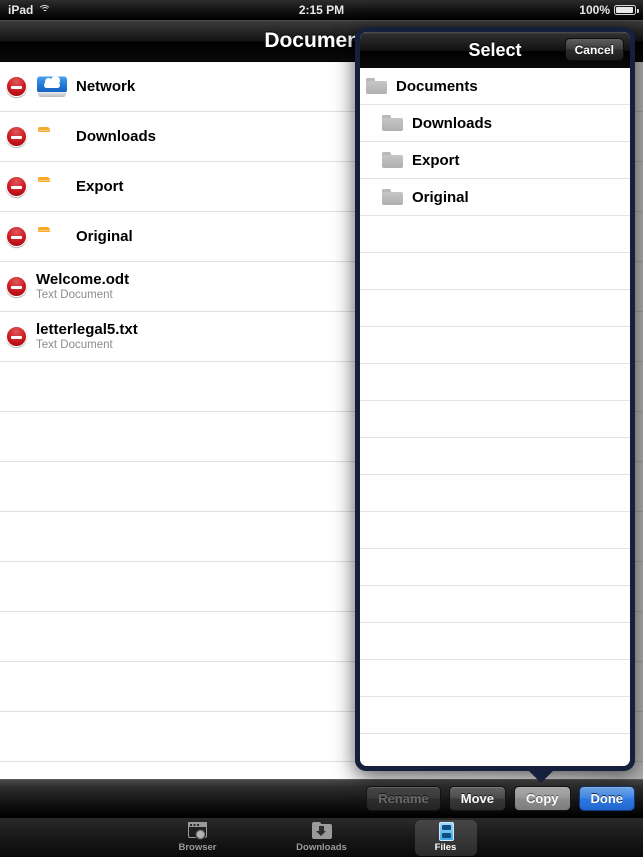 The width and height of the screenshot is (643, 857). What do you see at coordinates (445, 847) in the screenshot?
I see `tab-label: Files` at bounding box center [445, 847].